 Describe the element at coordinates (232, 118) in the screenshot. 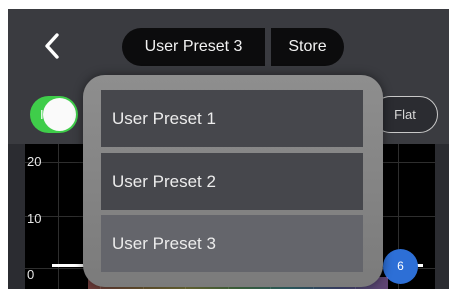

I see `menu-item-user-preset-1: User Preset 1` at that location.